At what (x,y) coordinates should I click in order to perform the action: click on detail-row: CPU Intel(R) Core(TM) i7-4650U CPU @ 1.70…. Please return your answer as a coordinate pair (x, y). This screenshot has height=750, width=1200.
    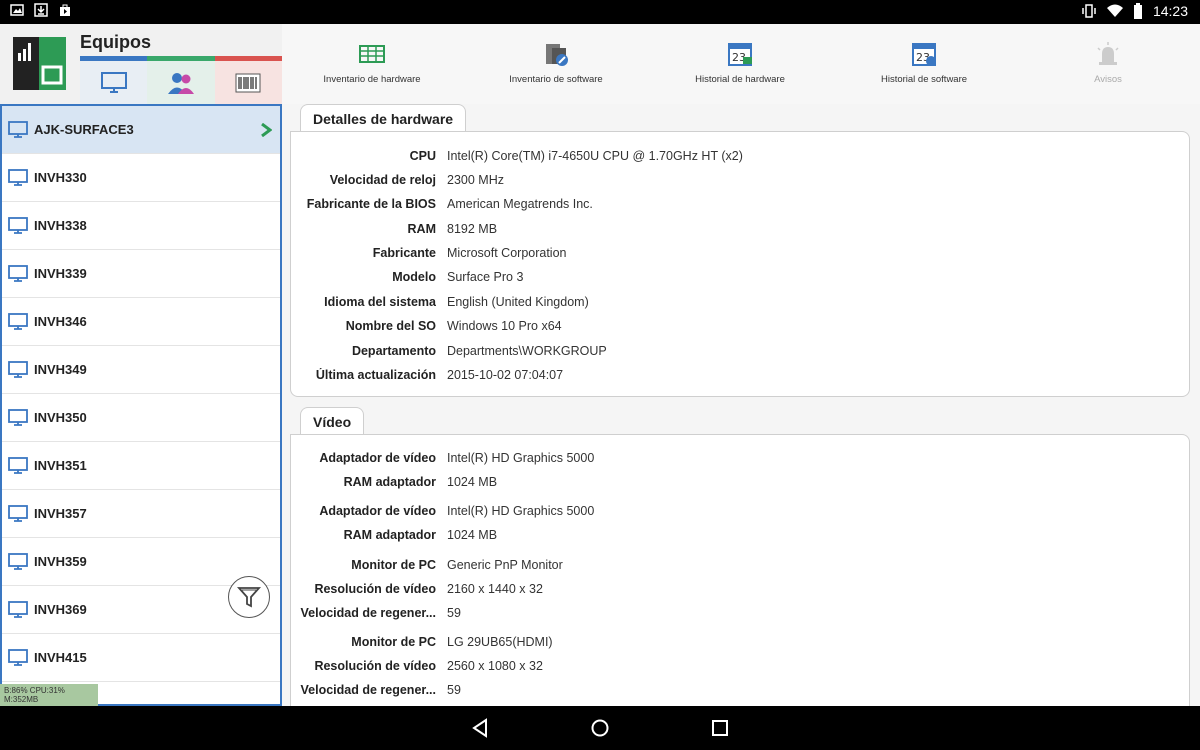
    Looking at the image, I should click on (740, 159).